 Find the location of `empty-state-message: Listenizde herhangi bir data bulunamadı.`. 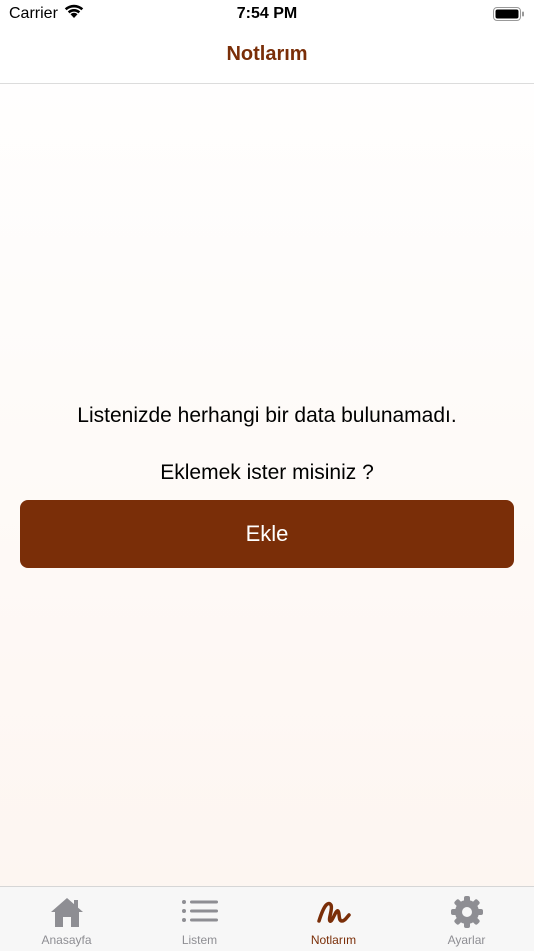

empty-state-message: Listenizde herhangi bir data bulunamadı. is located at coordinates (267, 415).